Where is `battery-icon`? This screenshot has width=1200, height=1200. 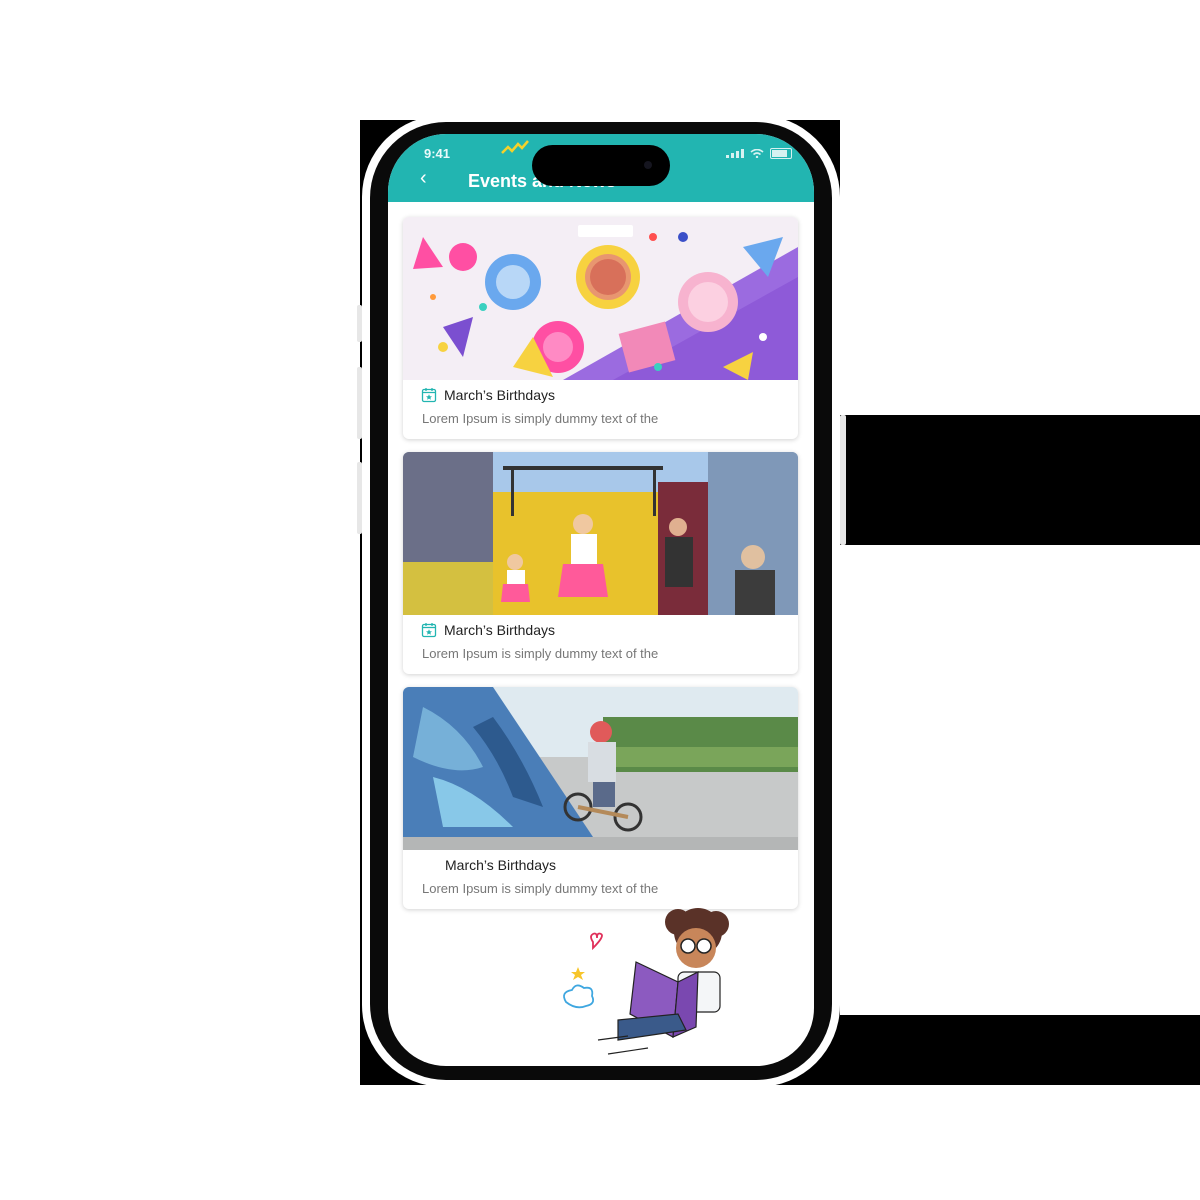
battery-icon is located at coordinates (781, 153).